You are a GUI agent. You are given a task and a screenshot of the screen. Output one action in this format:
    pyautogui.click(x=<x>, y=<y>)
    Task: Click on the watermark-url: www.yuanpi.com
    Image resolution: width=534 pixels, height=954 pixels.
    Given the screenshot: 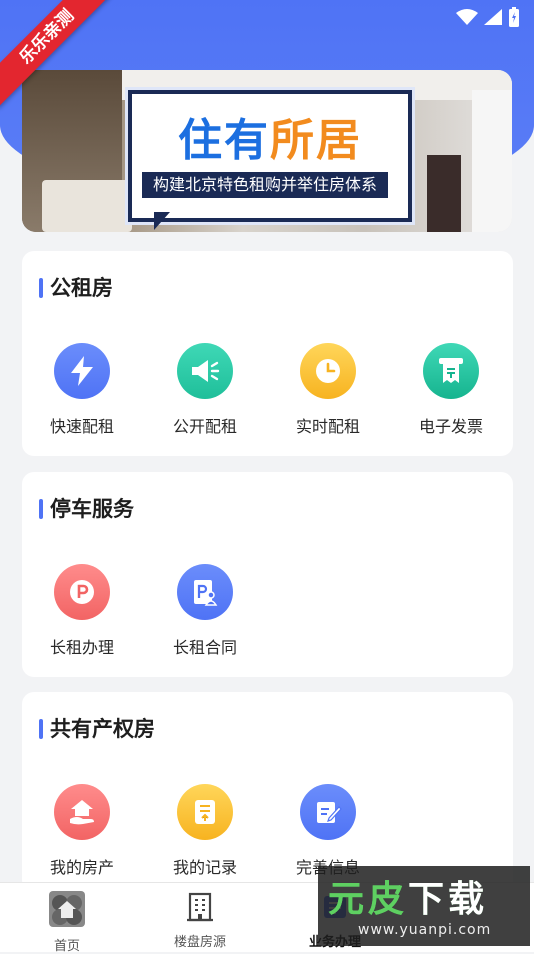 What is the action you would take?
    pyautogui.click(x=425, y=930)
    